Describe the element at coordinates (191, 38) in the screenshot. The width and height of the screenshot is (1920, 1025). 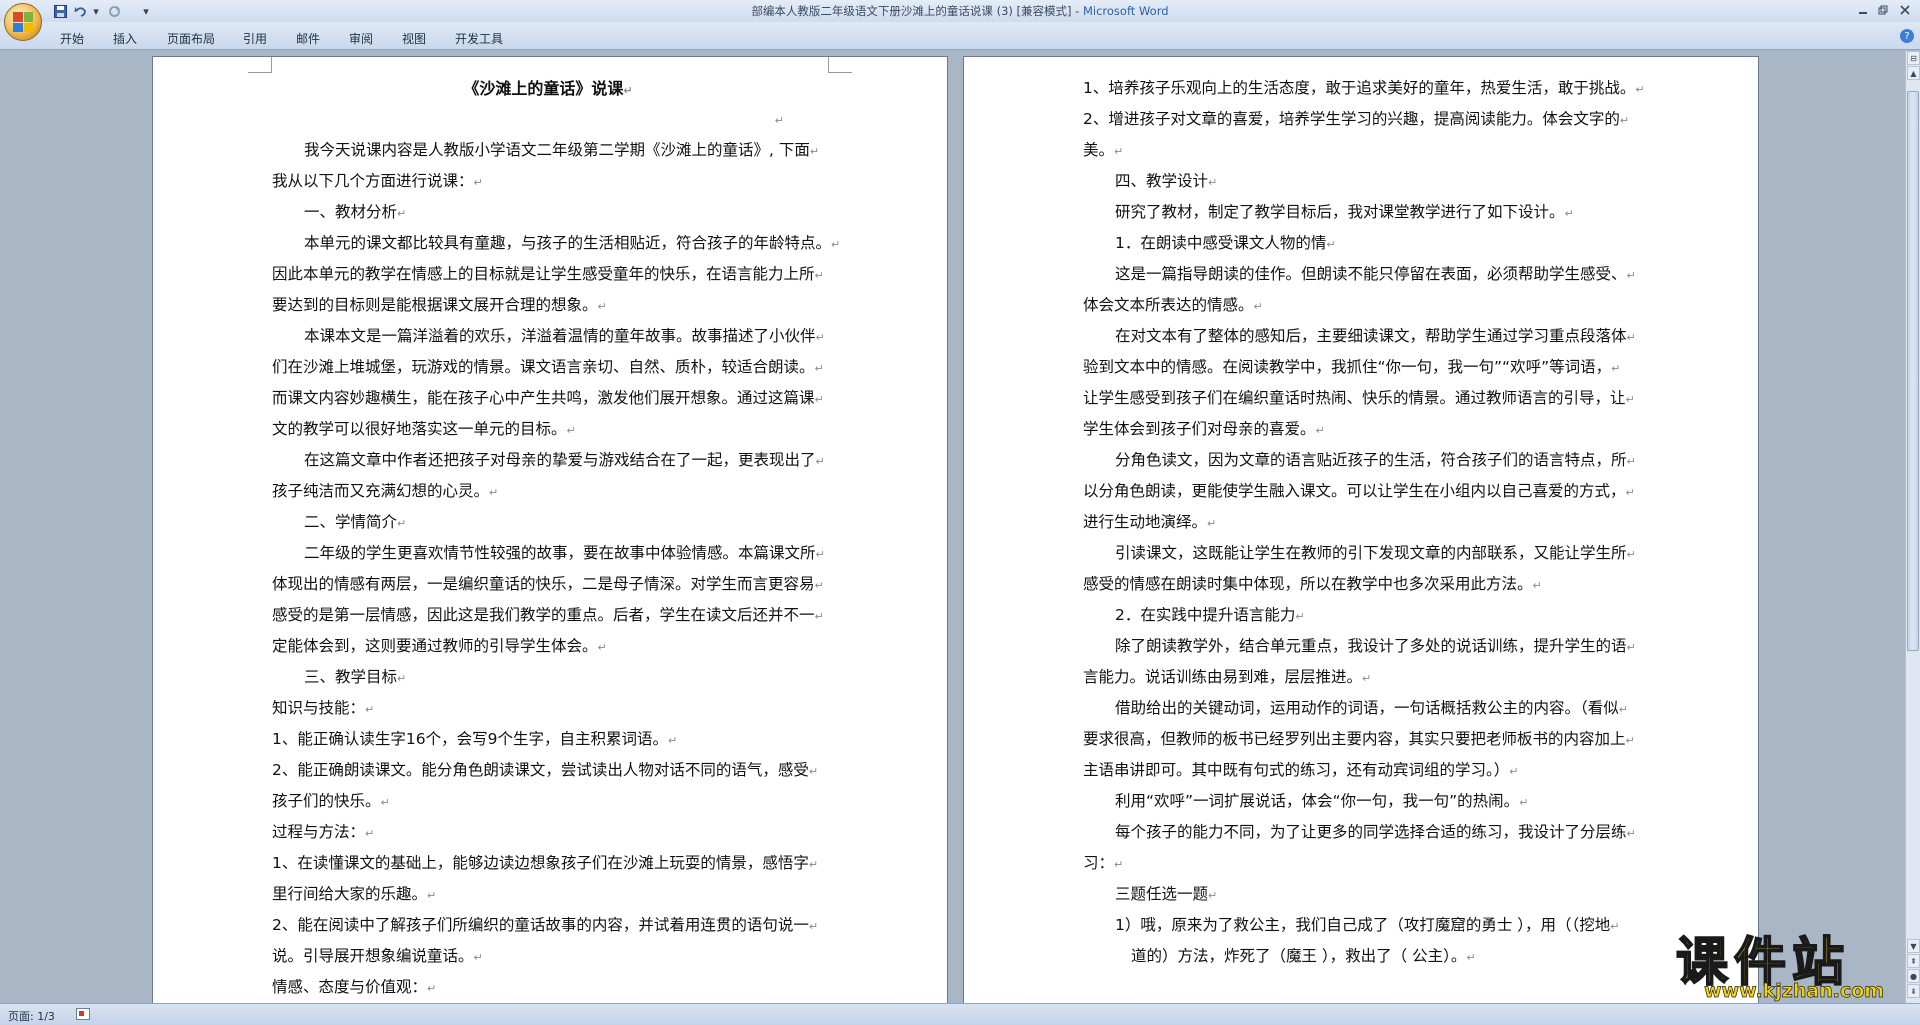
I see `tab-page-layout: 页面布局` at that location.